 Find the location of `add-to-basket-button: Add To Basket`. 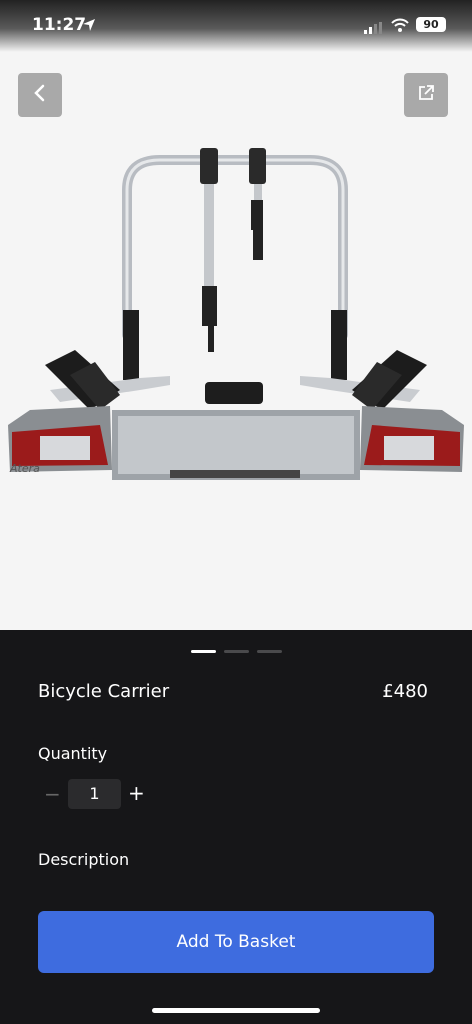

add-to-basket-button: Add To Basket is located at coordinates (236, 942).